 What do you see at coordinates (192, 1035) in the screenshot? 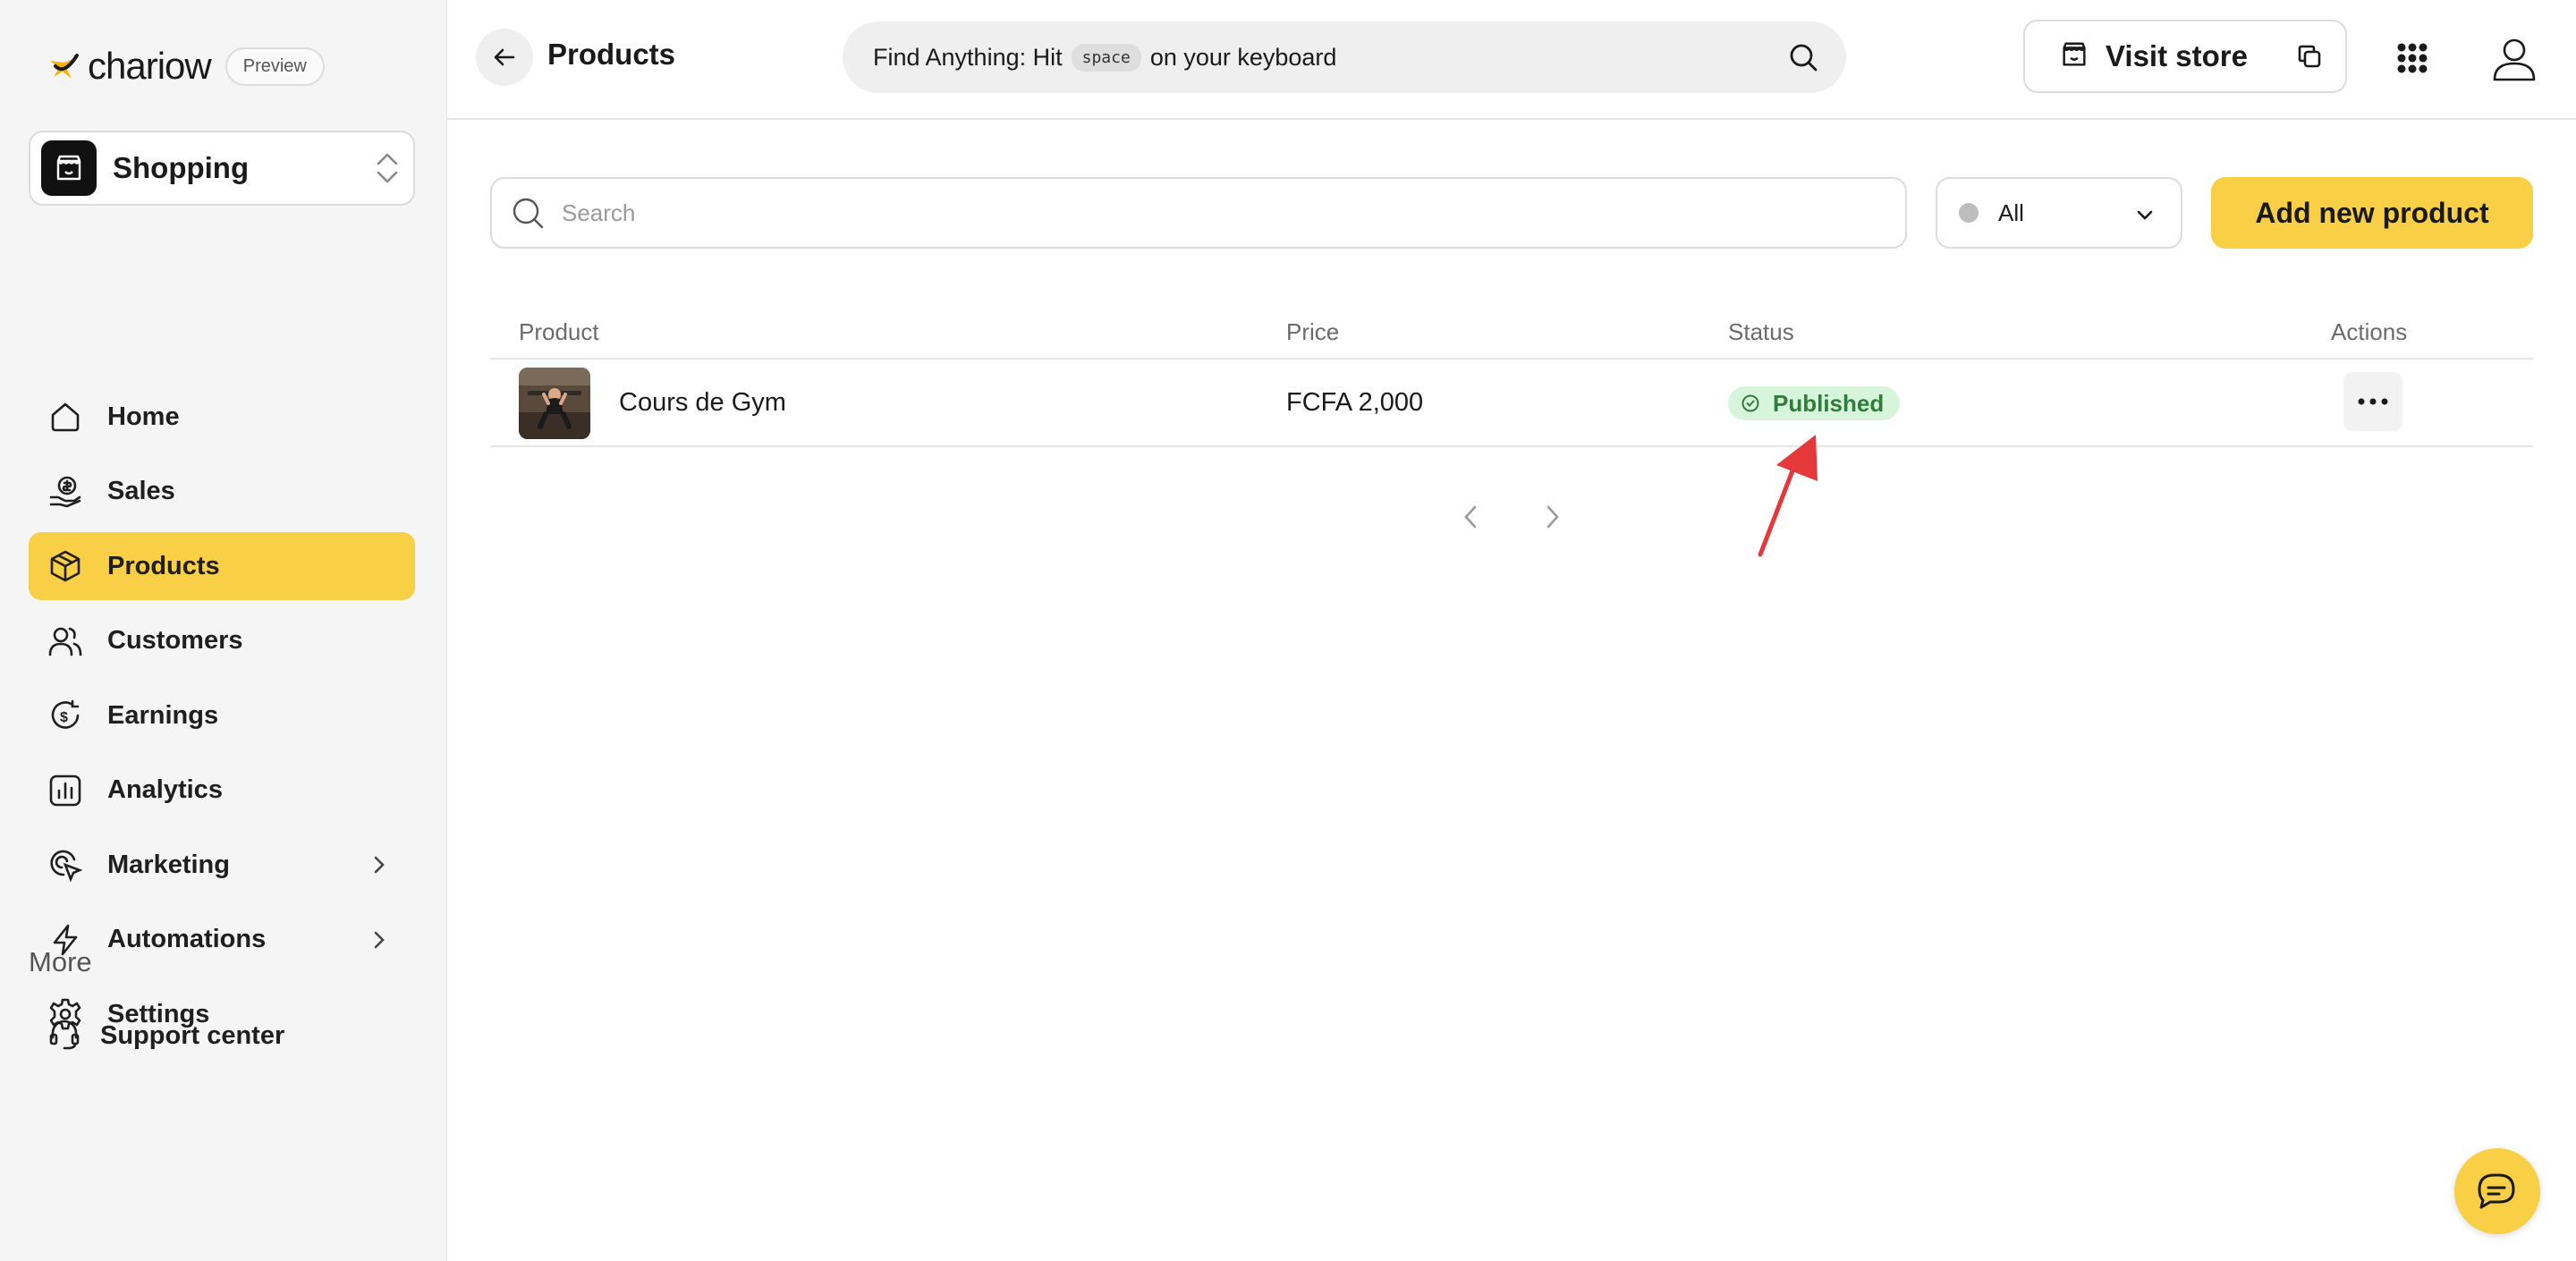
I see `support-center-label: Support center` at bounding box center [192, 1035].